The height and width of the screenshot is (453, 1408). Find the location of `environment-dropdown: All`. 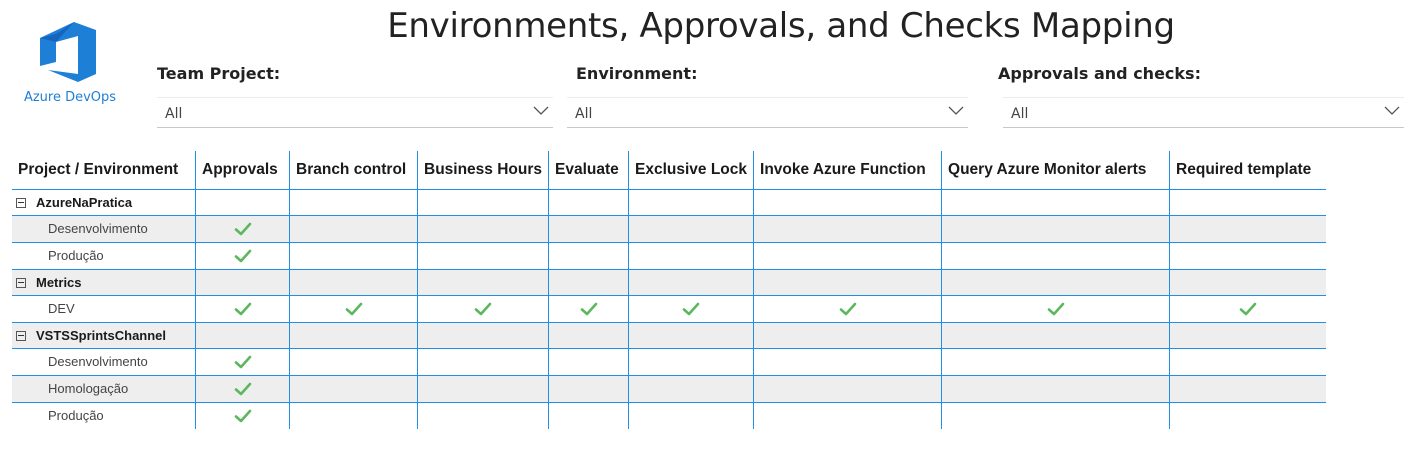

environment-dropdown: All is located at coordinates (767, 112).